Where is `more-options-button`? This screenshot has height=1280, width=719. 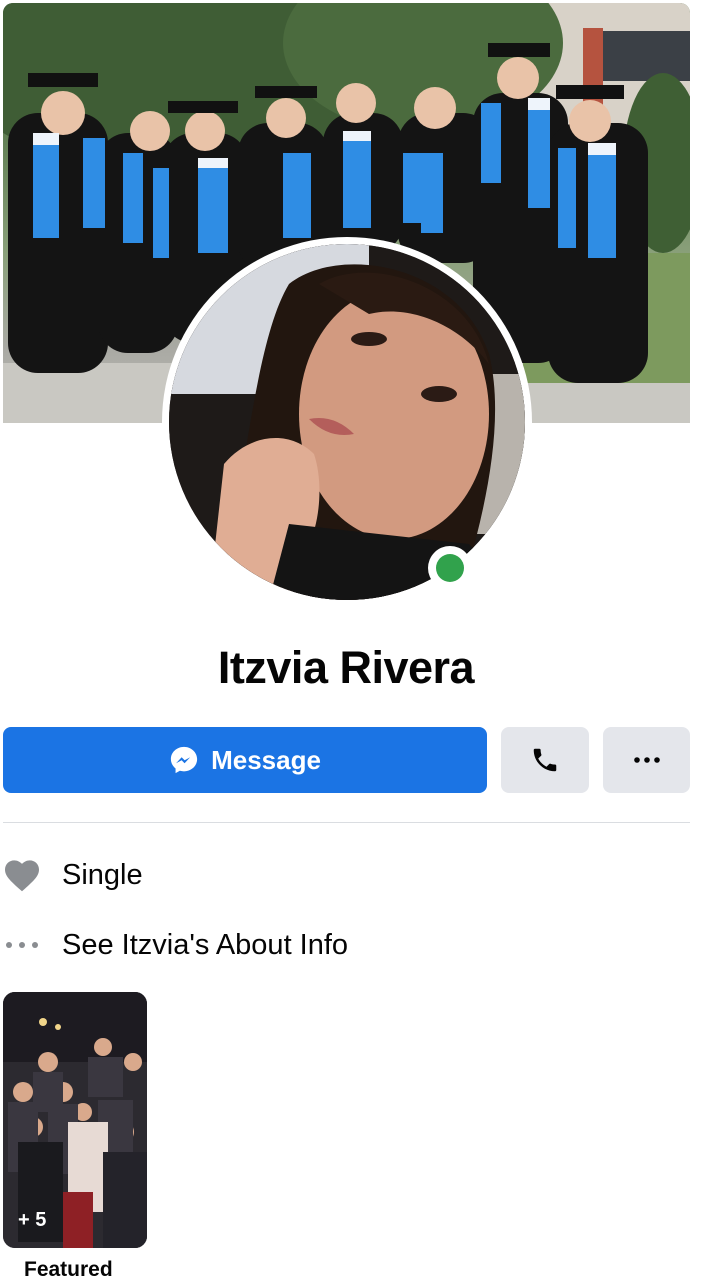 more-options-button is located at coordinates (646, 760).